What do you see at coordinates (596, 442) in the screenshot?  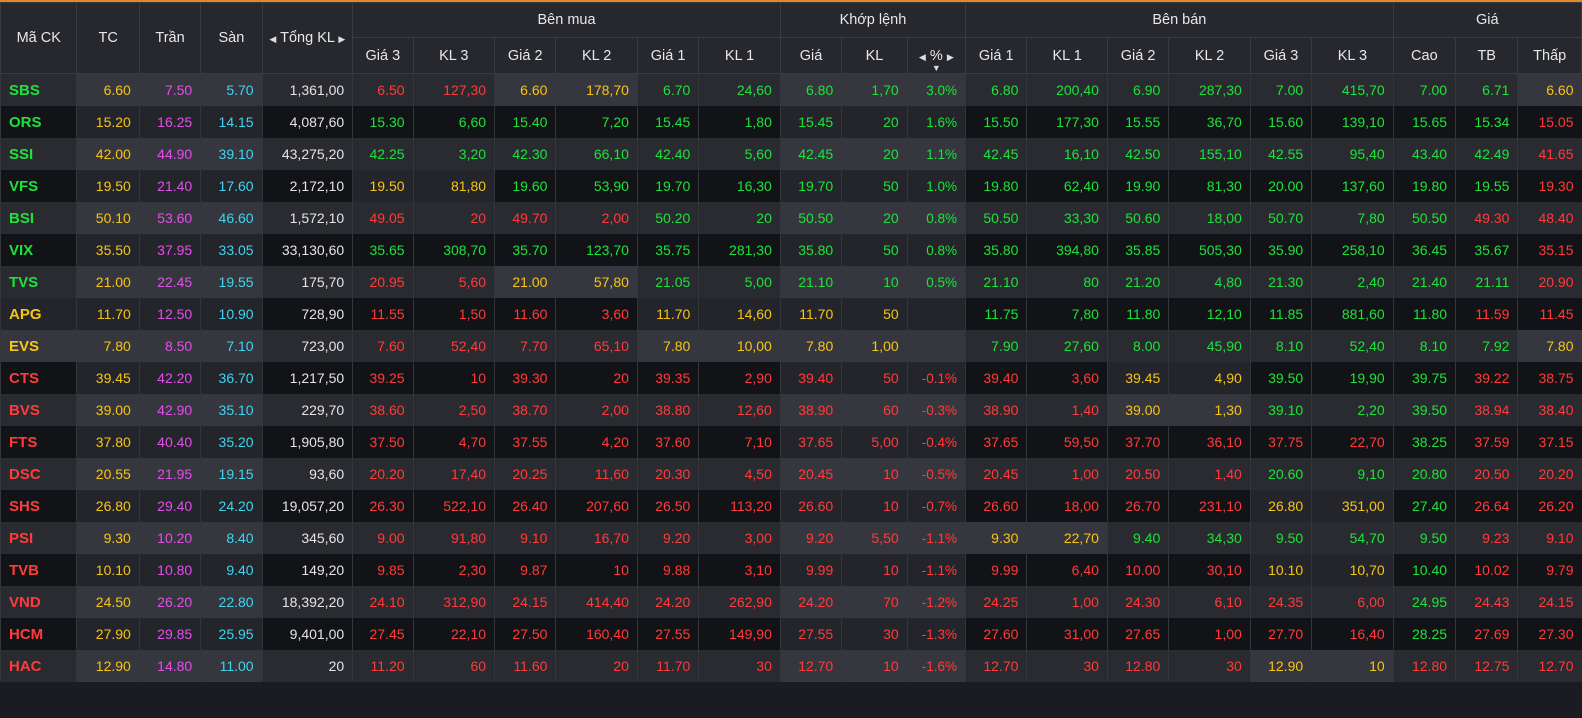 I see `cell-buy-vol2: 4,20` at bounding box center [596, 442].